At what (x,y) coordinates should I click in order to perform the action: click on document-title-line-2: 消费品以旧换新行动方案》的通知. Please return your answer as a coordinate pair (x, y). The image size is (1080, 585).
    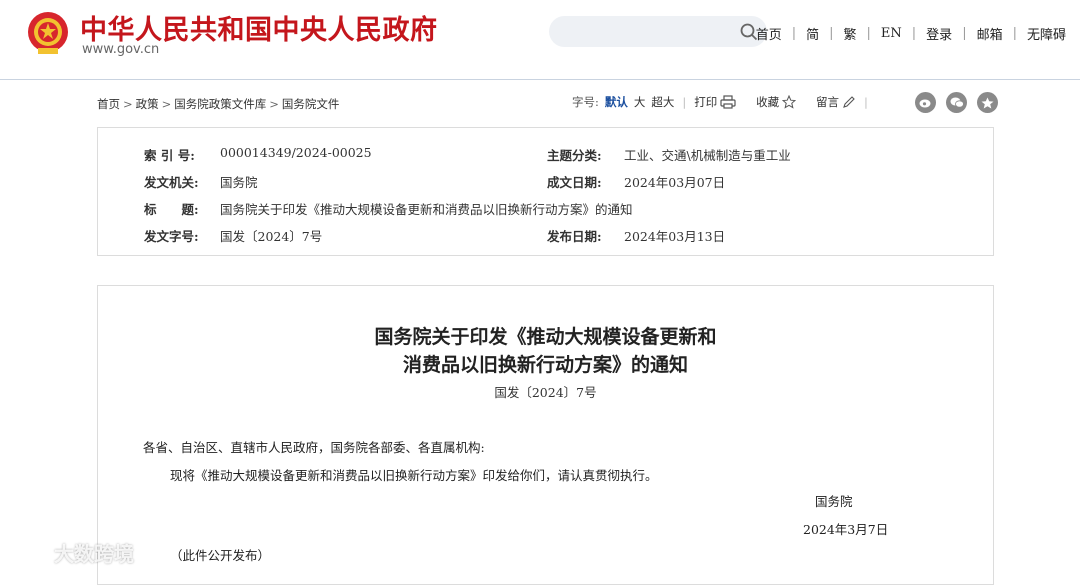
    Looking at the image, I should click on (545, 365).